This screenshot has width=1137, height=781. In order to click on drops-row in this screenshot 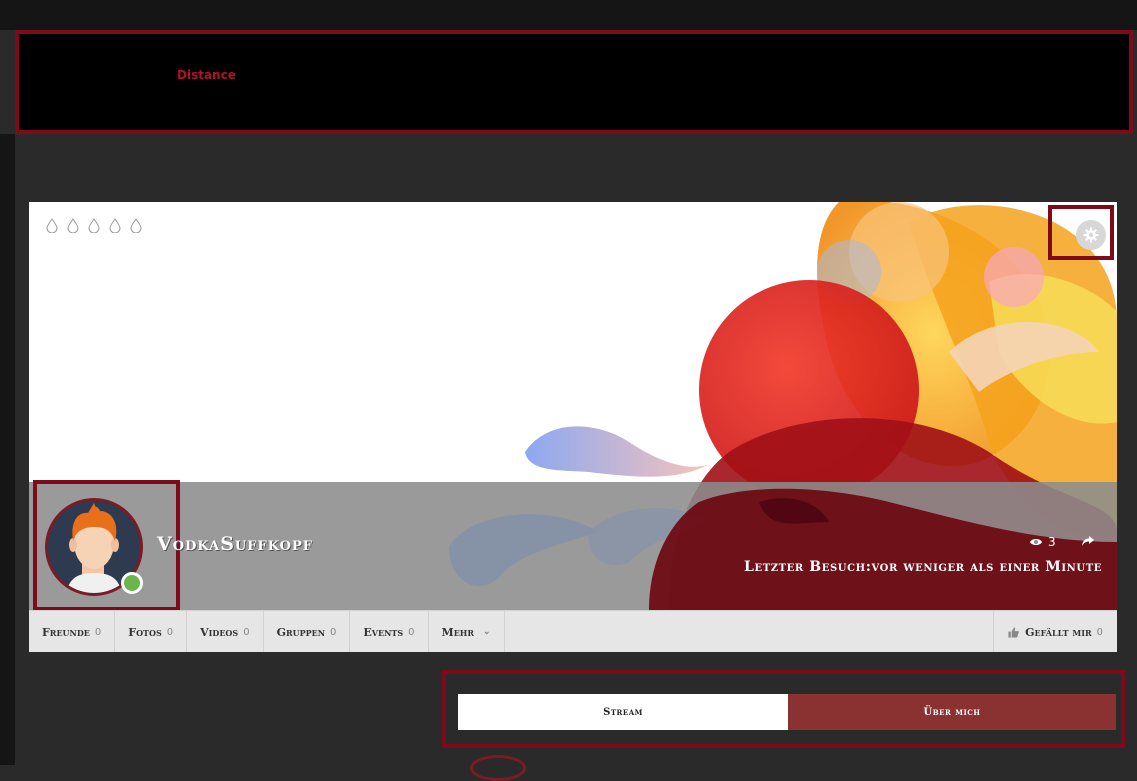, I will do `click(94, 225)`.